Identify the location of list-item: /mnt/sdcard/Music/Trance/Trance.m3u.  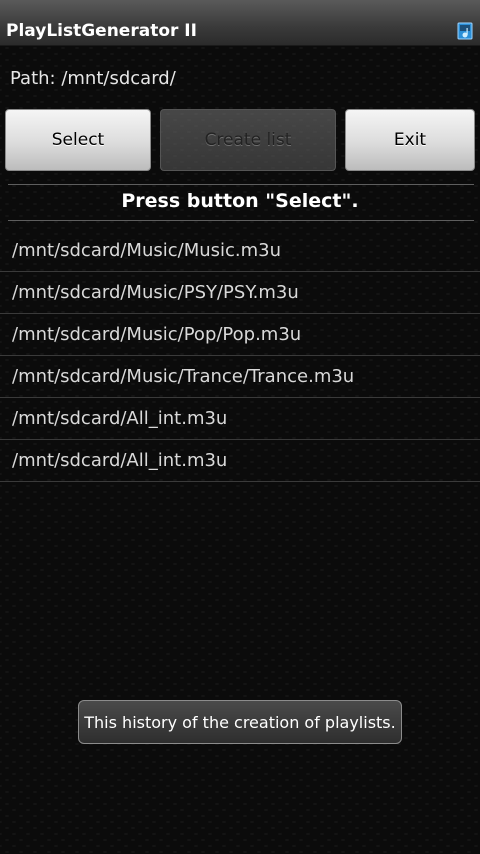
(240, 377).